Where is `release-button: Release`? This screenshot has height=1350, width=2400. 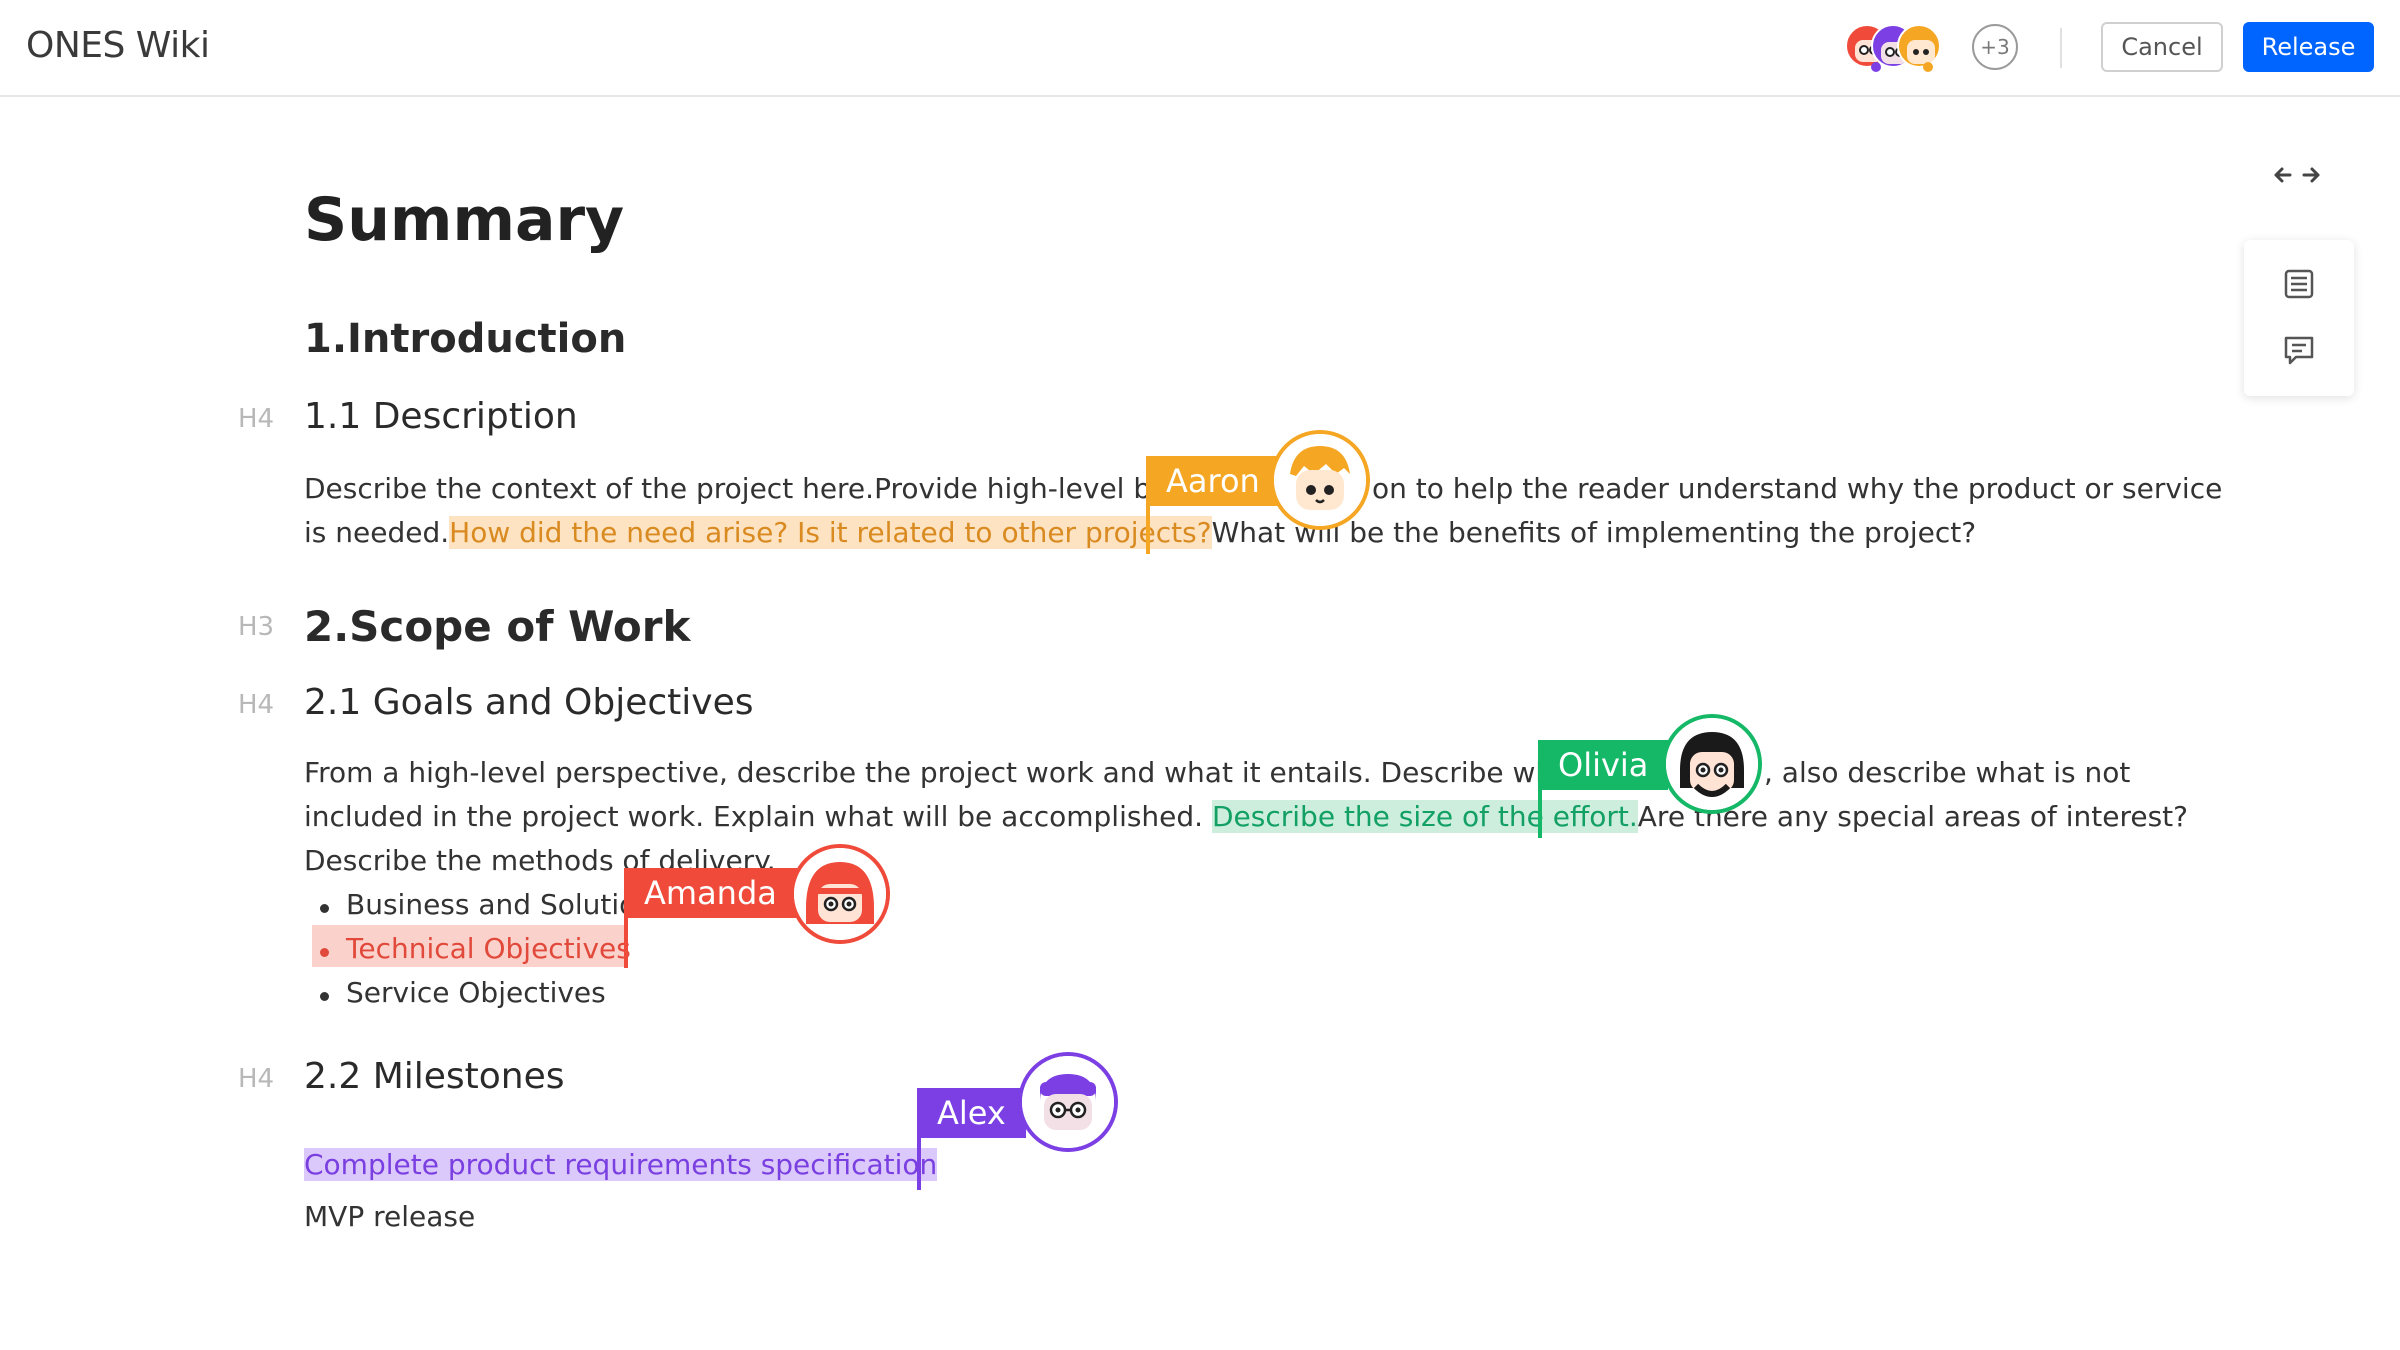 release-button: Release is located at coordinates (2308, 47).